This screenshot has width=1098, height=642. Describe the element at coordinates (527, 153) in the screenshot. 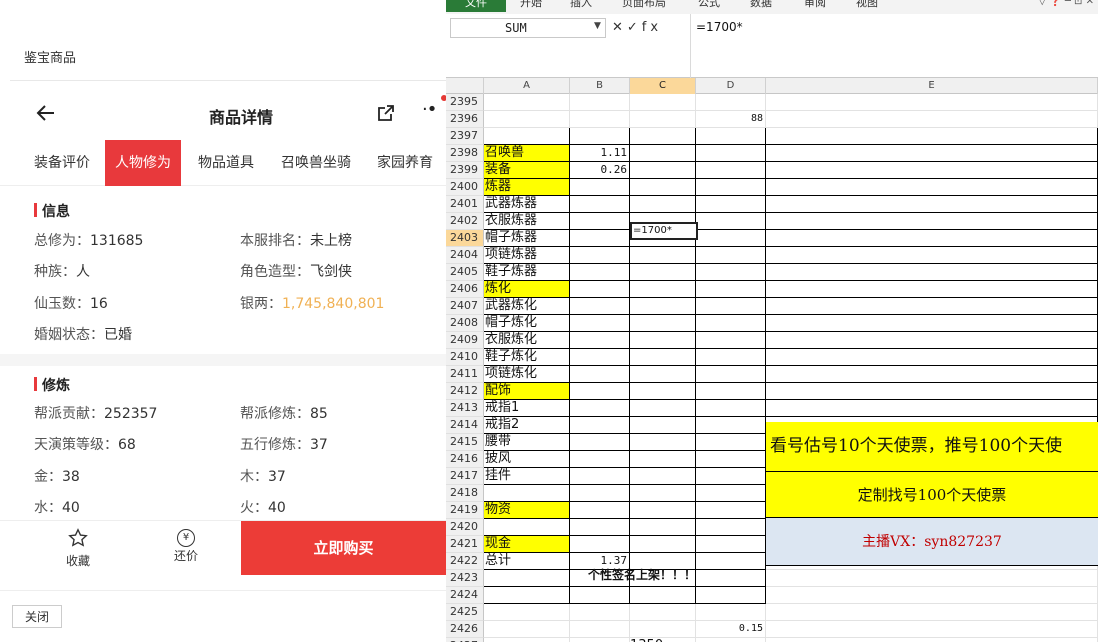

I see `cell-a: 召唤兽` at that location.